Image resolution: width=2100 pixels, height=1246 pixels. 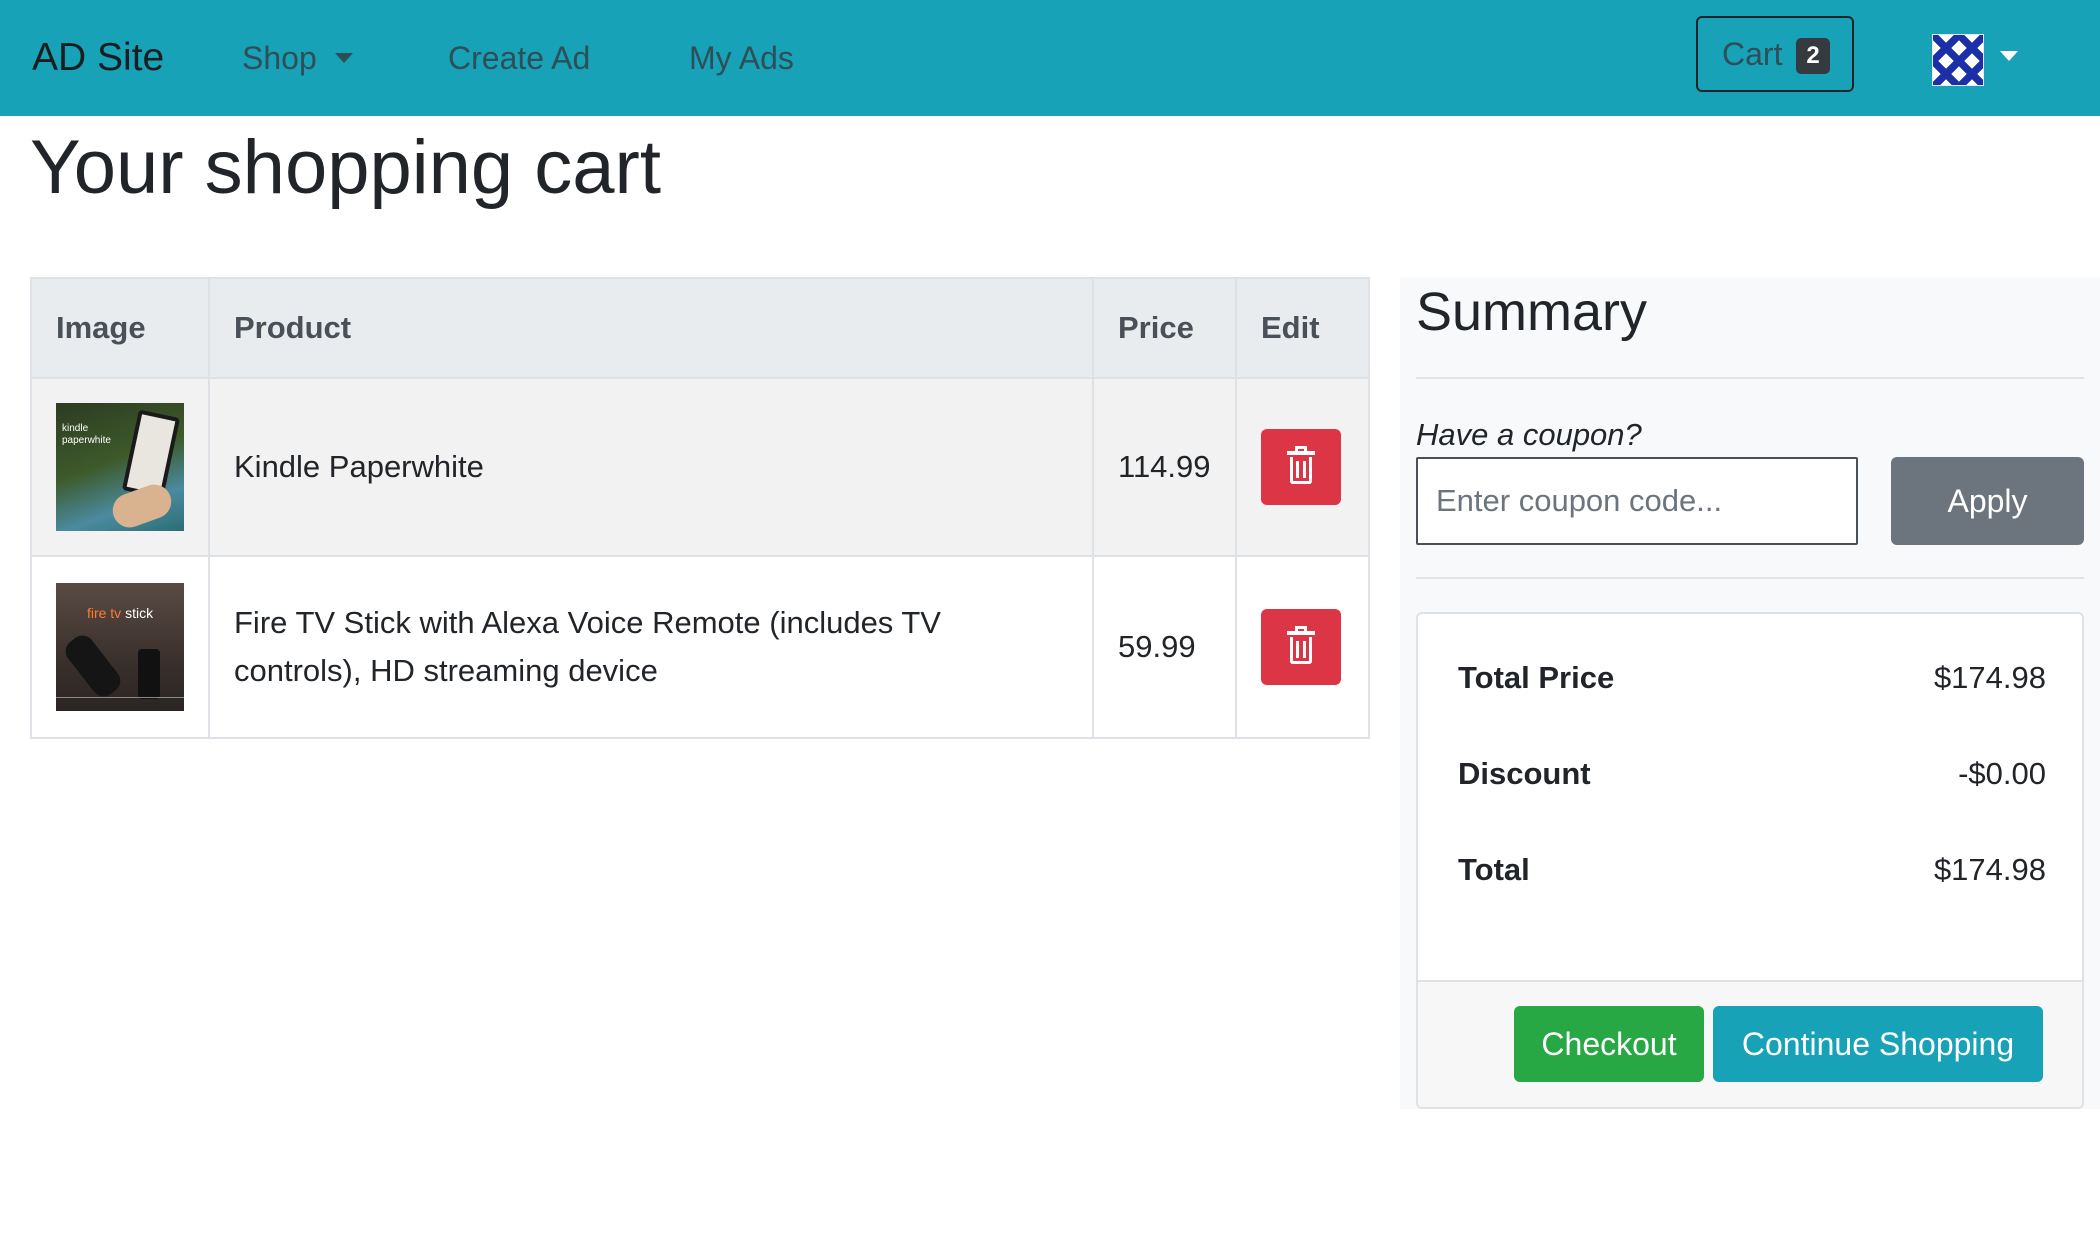 I want to click on fire-tv-word: stick, so click(x=139, y=613).